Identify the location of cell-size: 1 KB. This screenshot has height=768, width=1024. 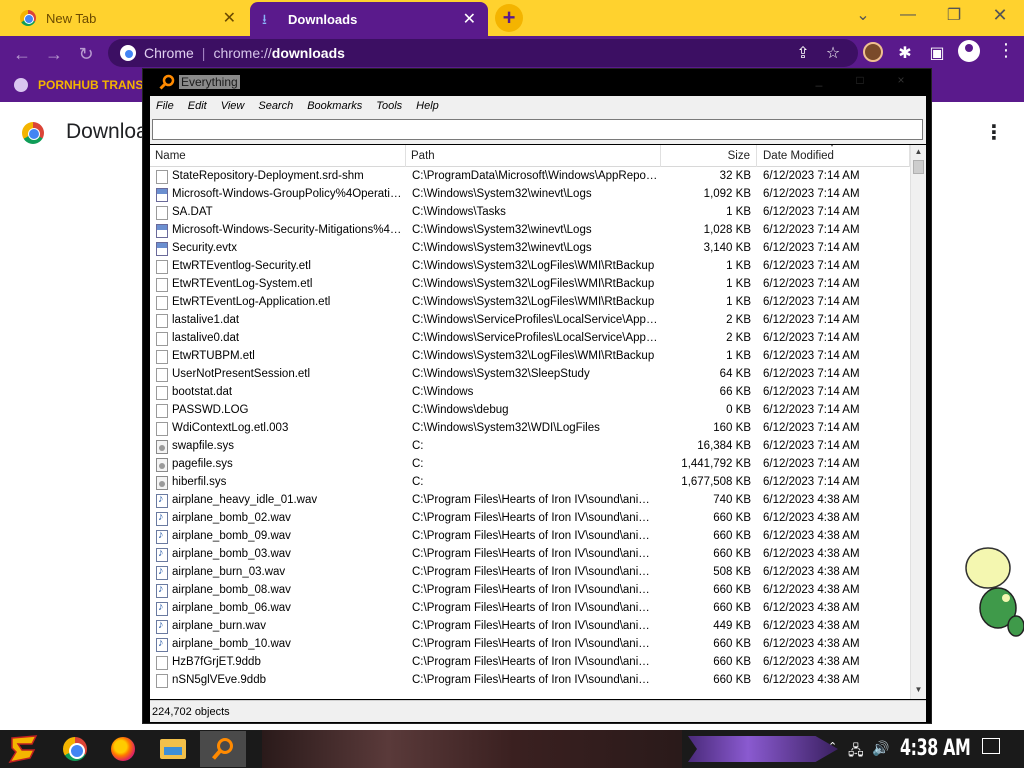
(738, 302).